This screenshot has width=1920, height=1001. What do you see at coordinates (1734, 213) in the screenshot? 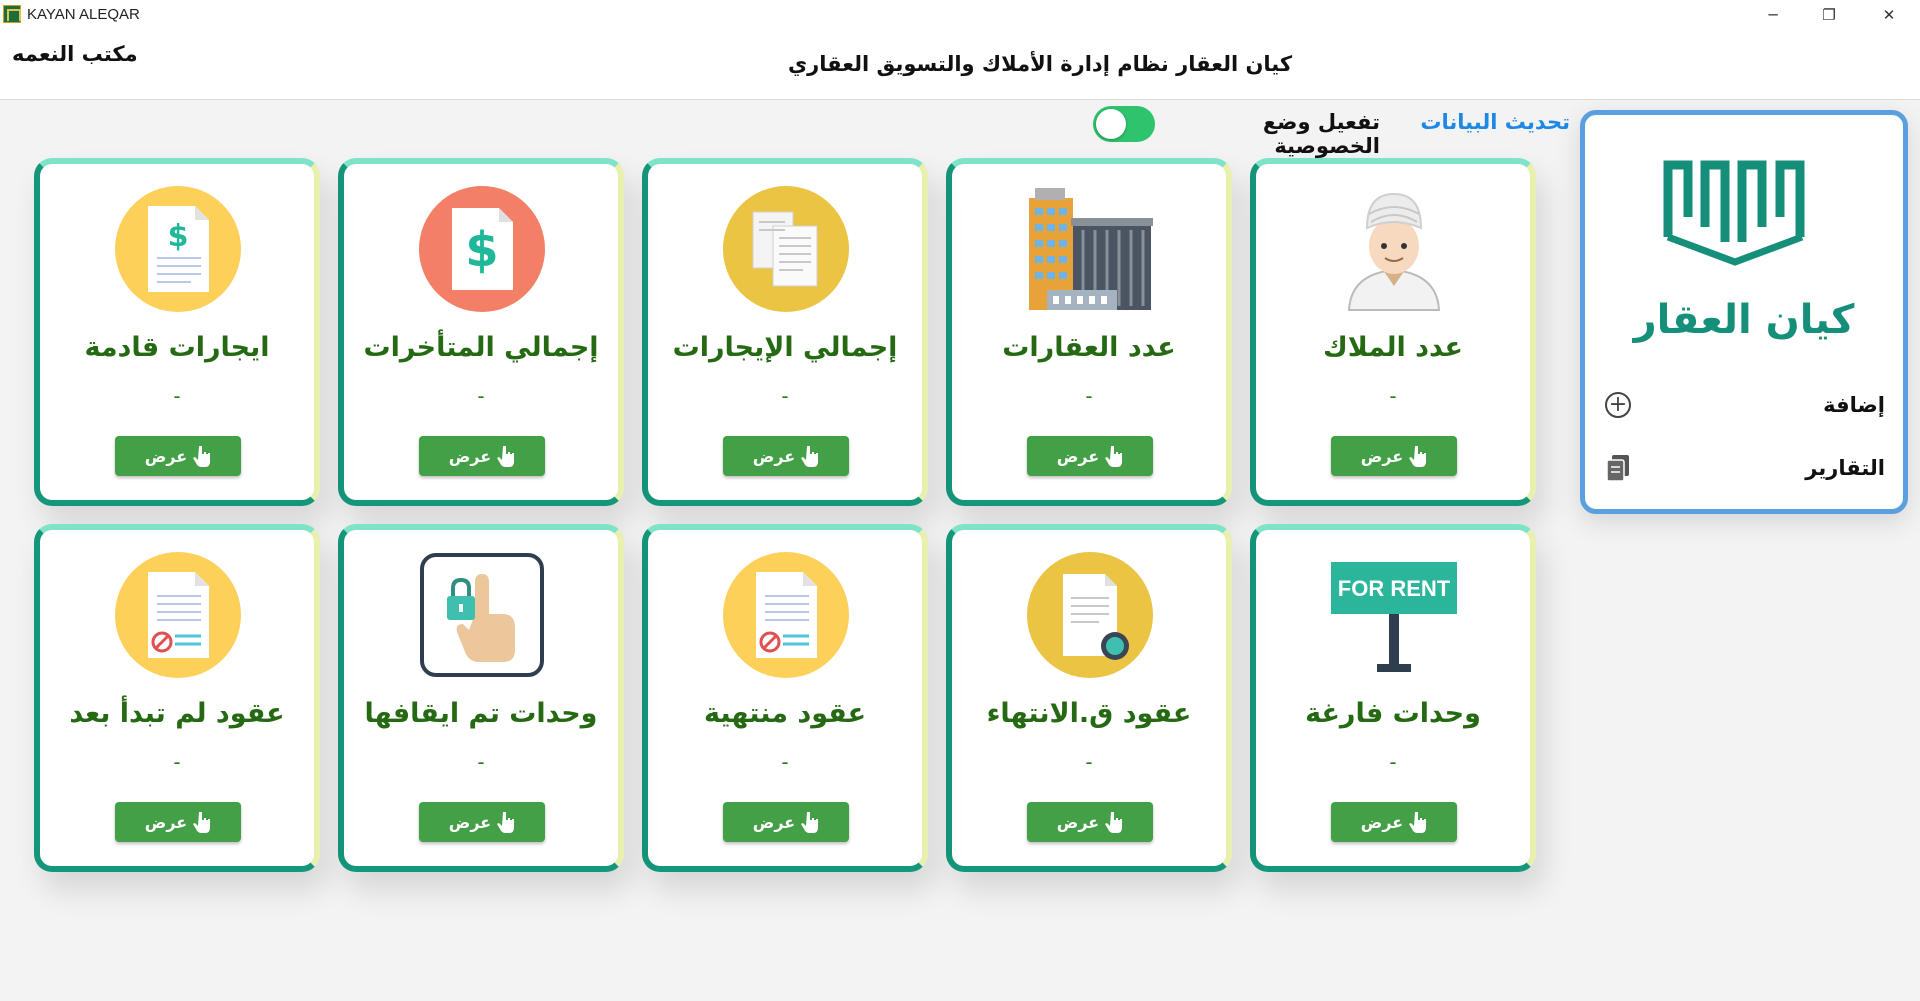
I see `kayan-logo-icon` at bounding box center [1734, 213].